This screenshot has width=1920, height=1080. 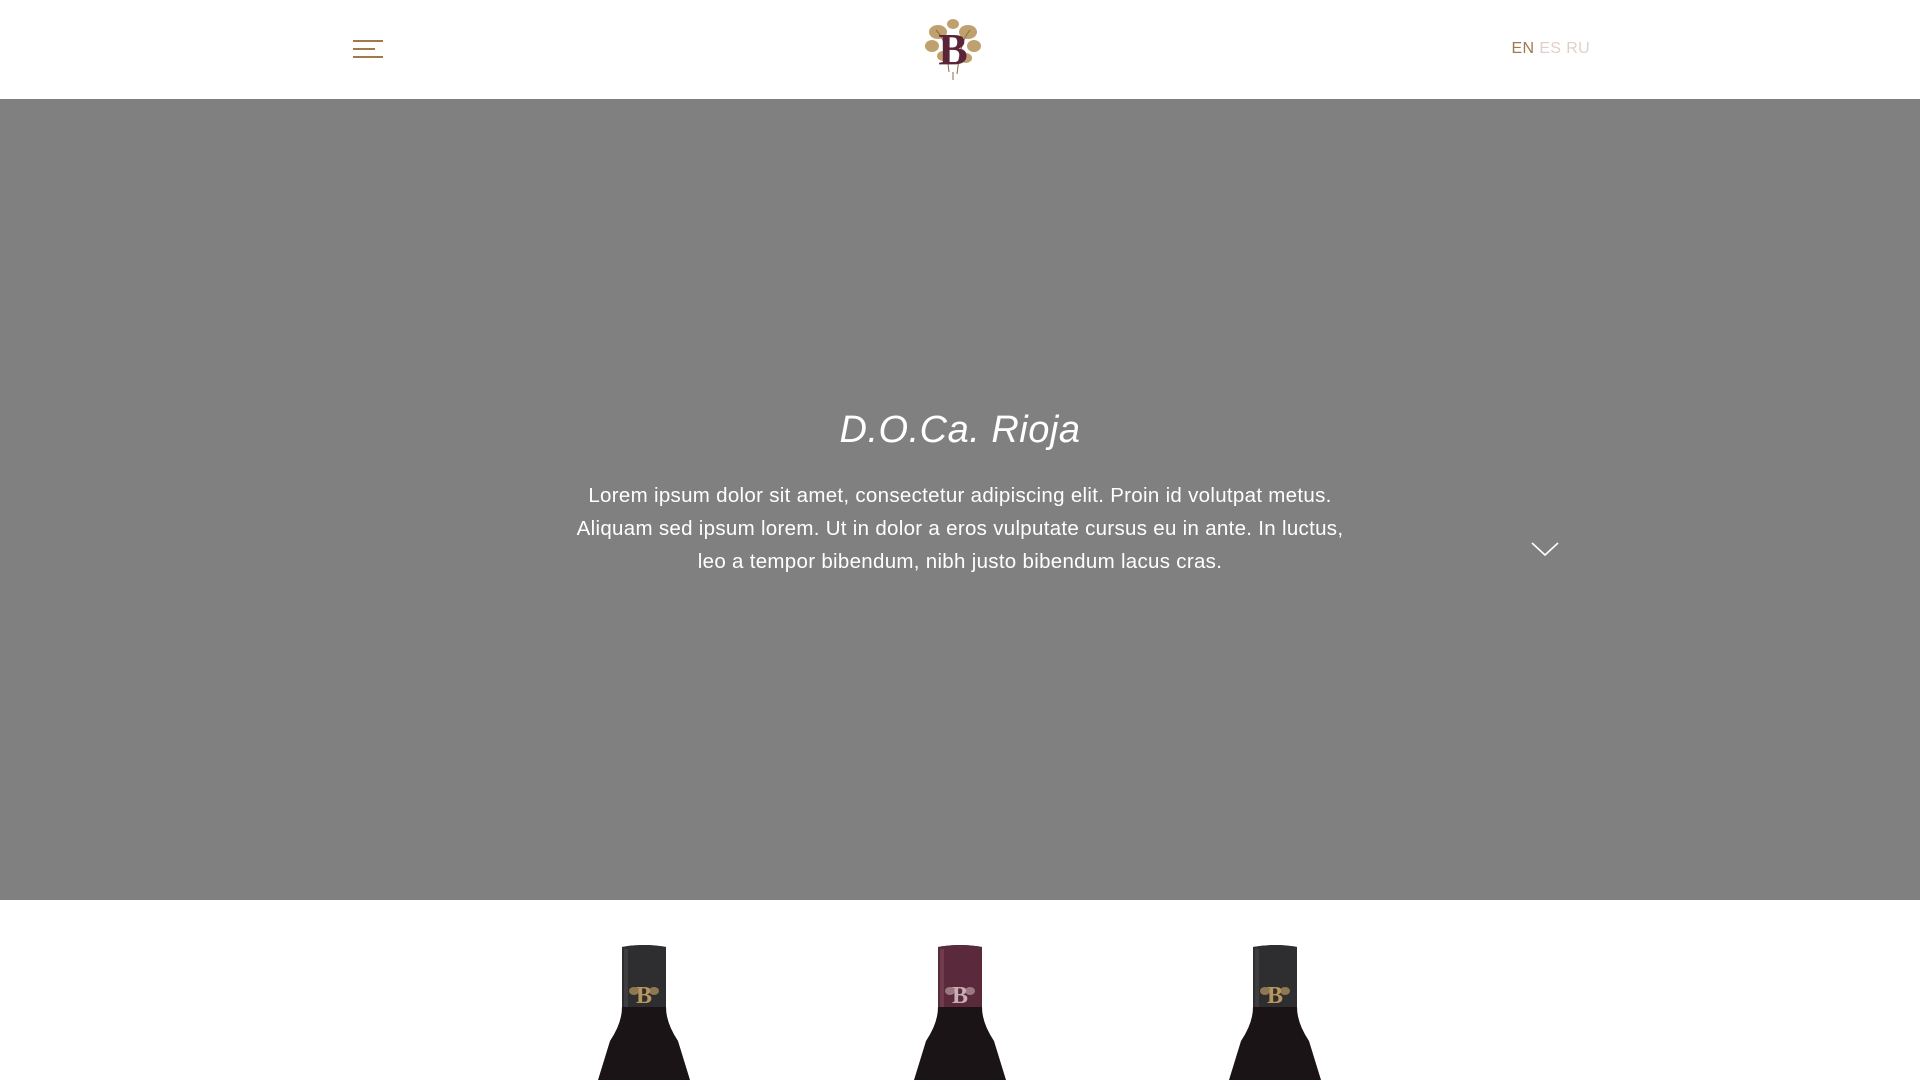 I want to click on winery-logo-icon: B, so click(x=953, y=49).